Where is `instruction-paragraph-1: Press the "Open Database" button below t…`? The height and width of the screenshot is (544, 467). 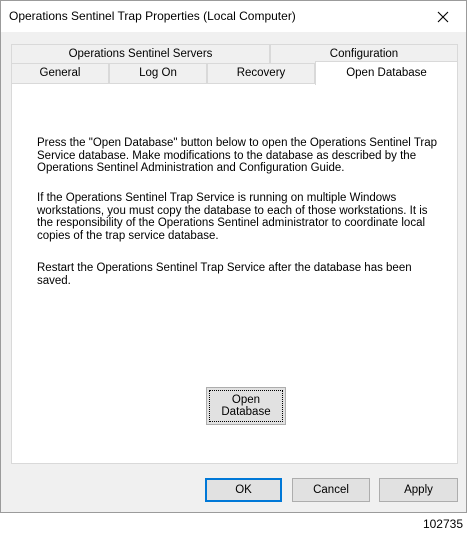
instruction-paragraph-1: Press the "Open Database" button below t… is located at coordinates (237, 155).